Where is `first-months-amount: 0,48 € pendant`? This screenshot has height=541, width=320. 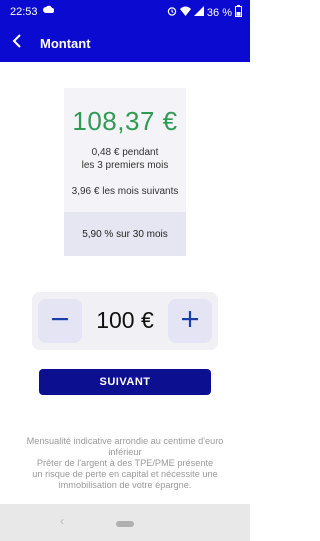
first-months-amount: 0,48 € pendant is located at coordinates (125, 152).